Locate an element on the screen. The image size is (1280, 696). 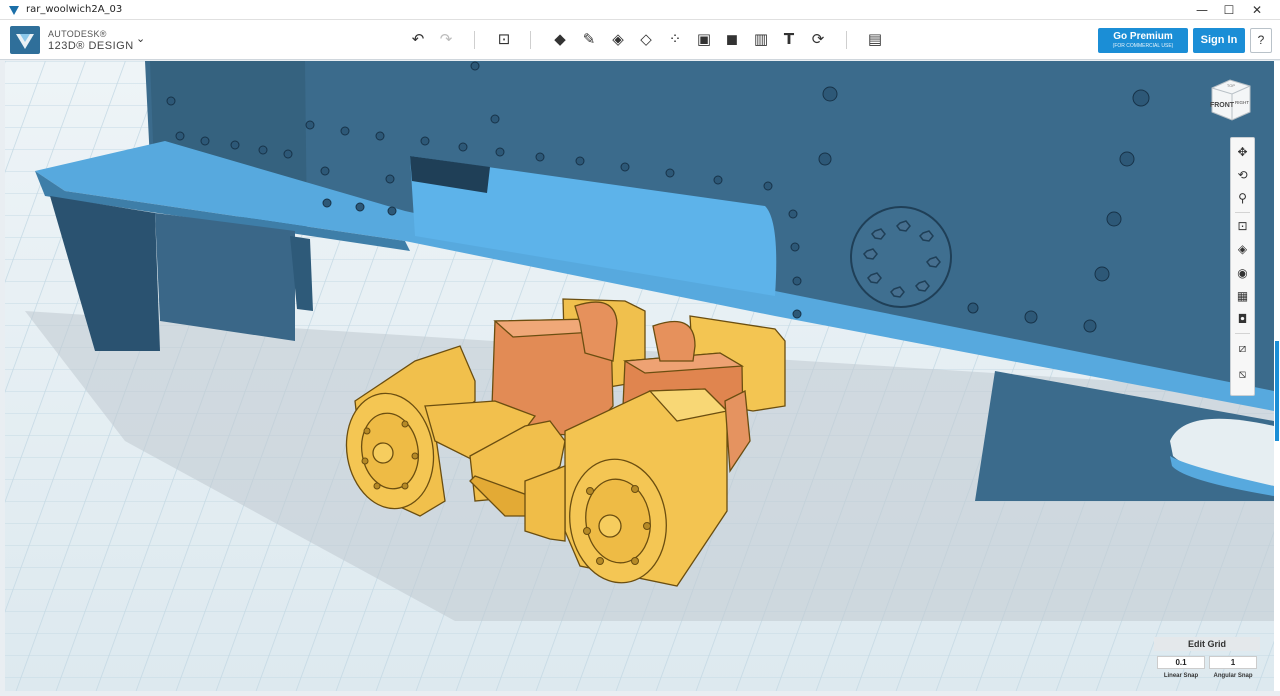
frame-leg-left-front is located at coordinates (225, 277).